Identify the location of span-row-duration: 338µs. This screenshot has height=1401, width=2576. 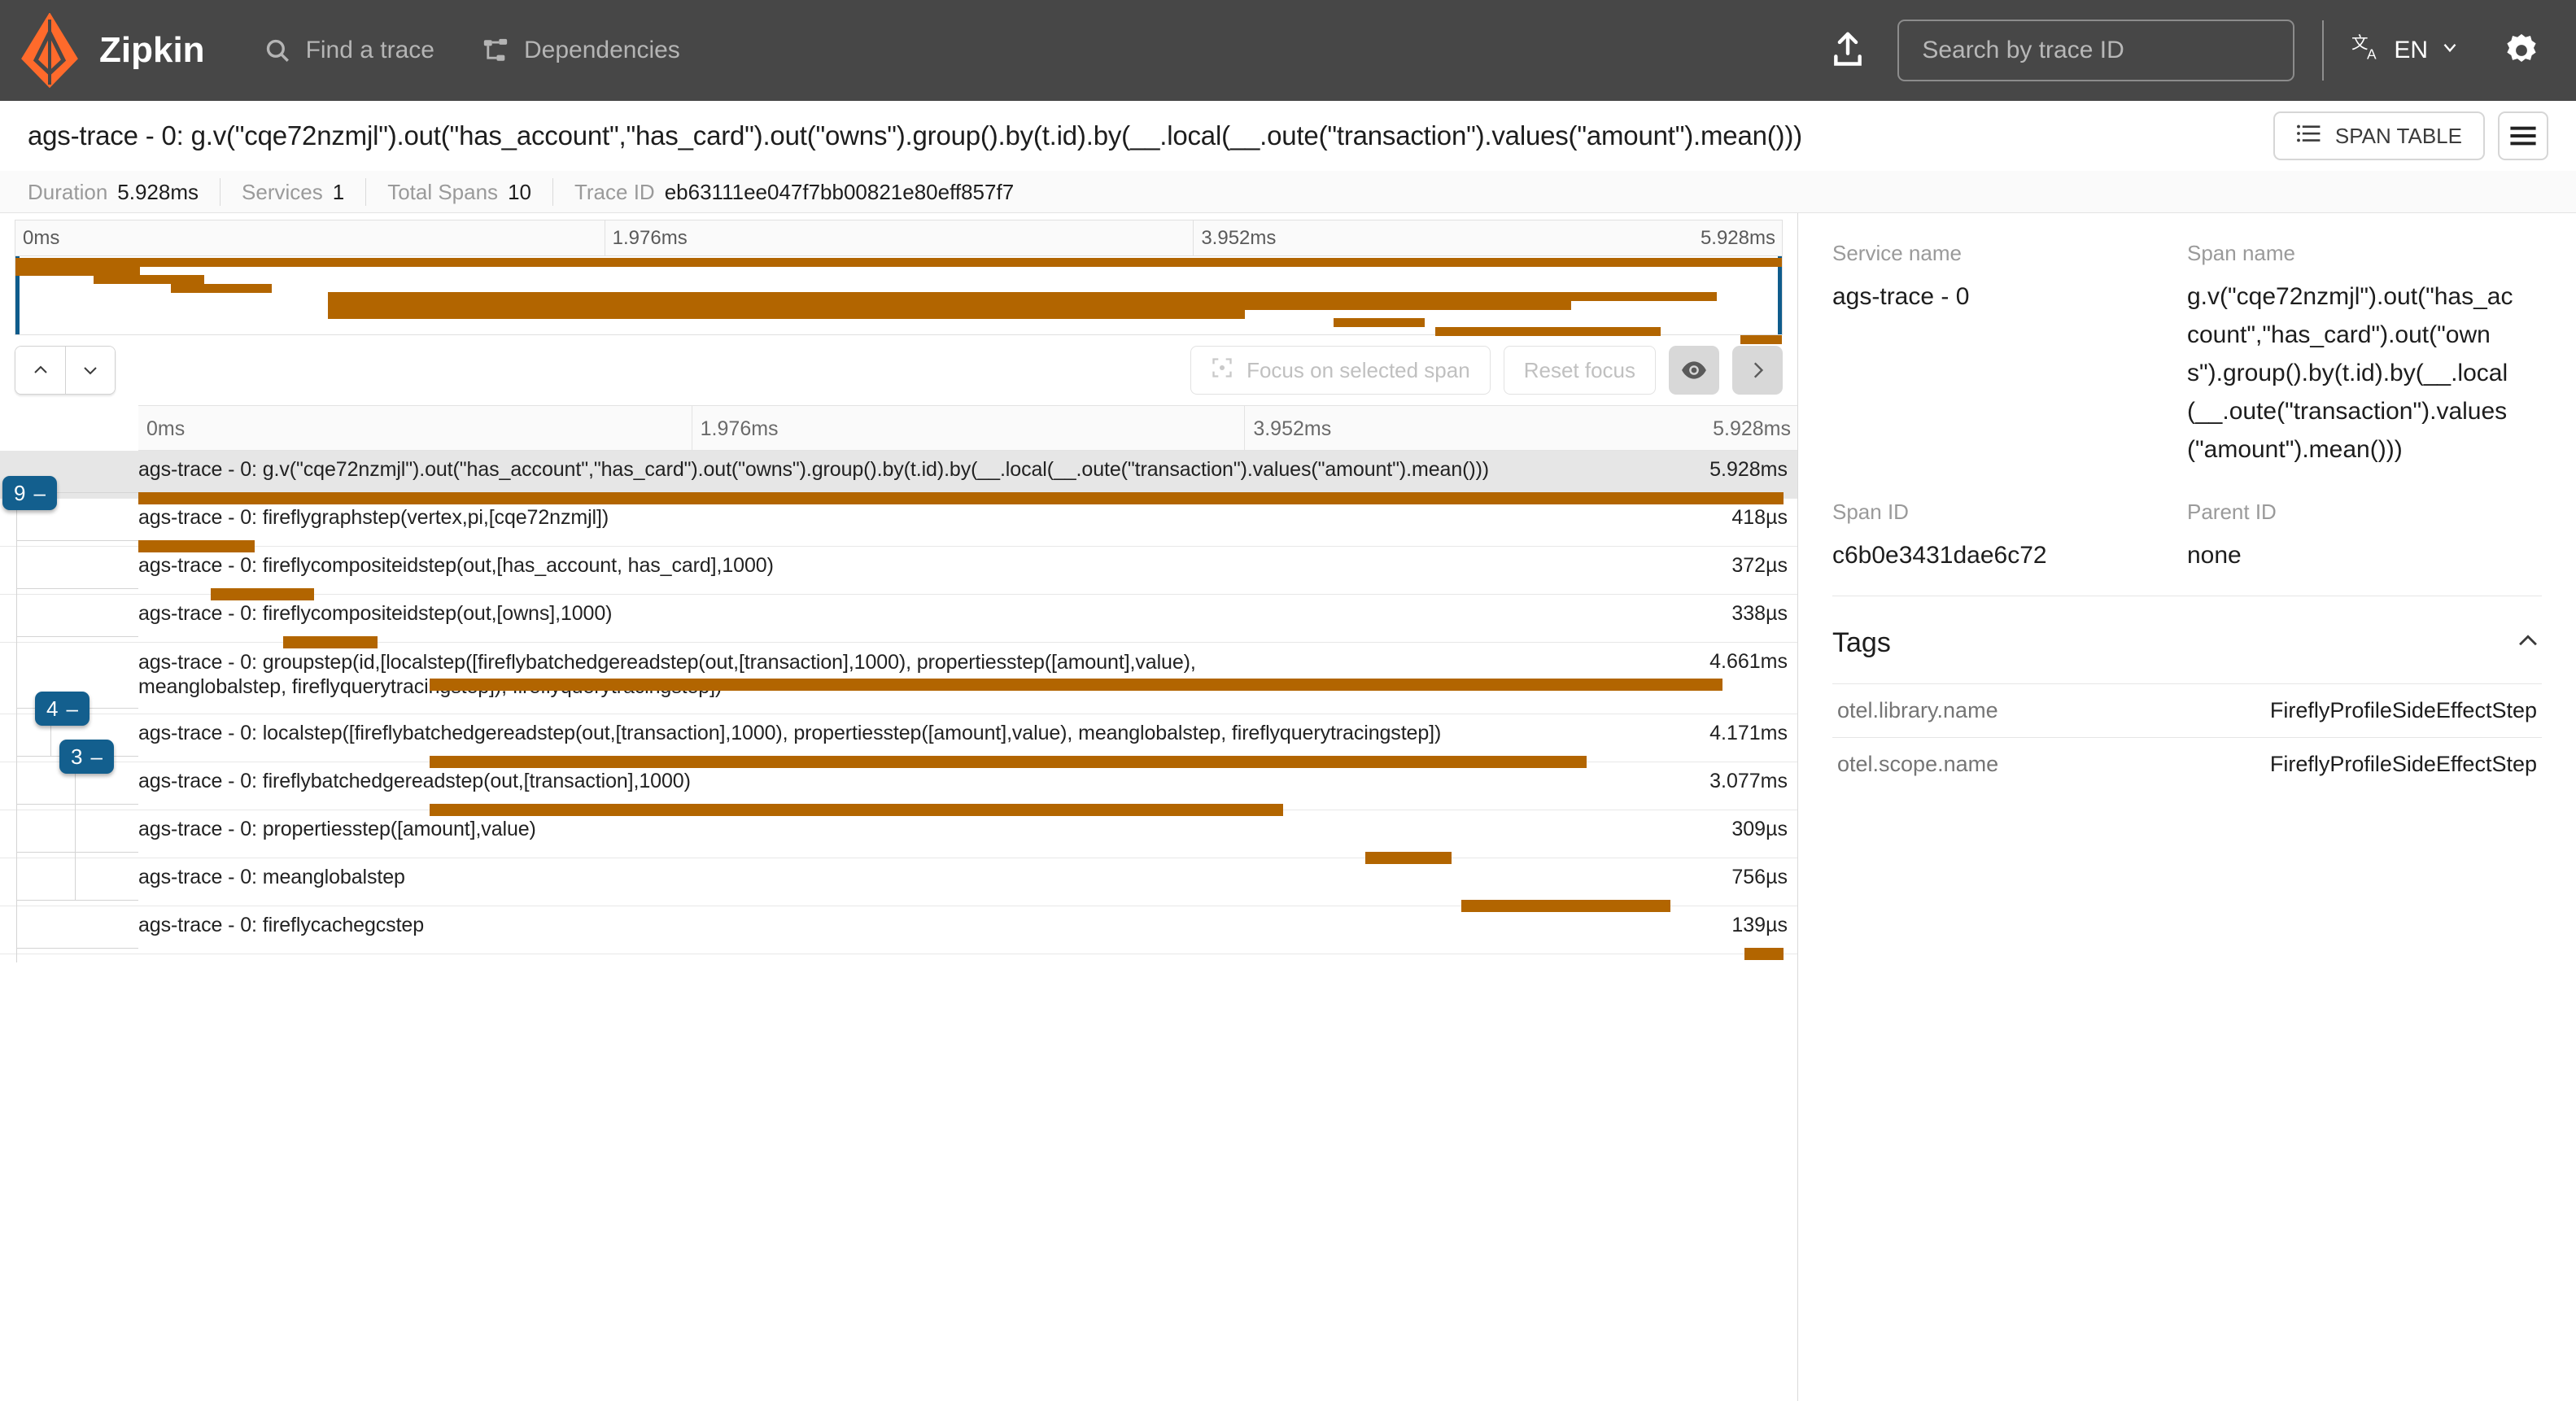
(1759, 613).